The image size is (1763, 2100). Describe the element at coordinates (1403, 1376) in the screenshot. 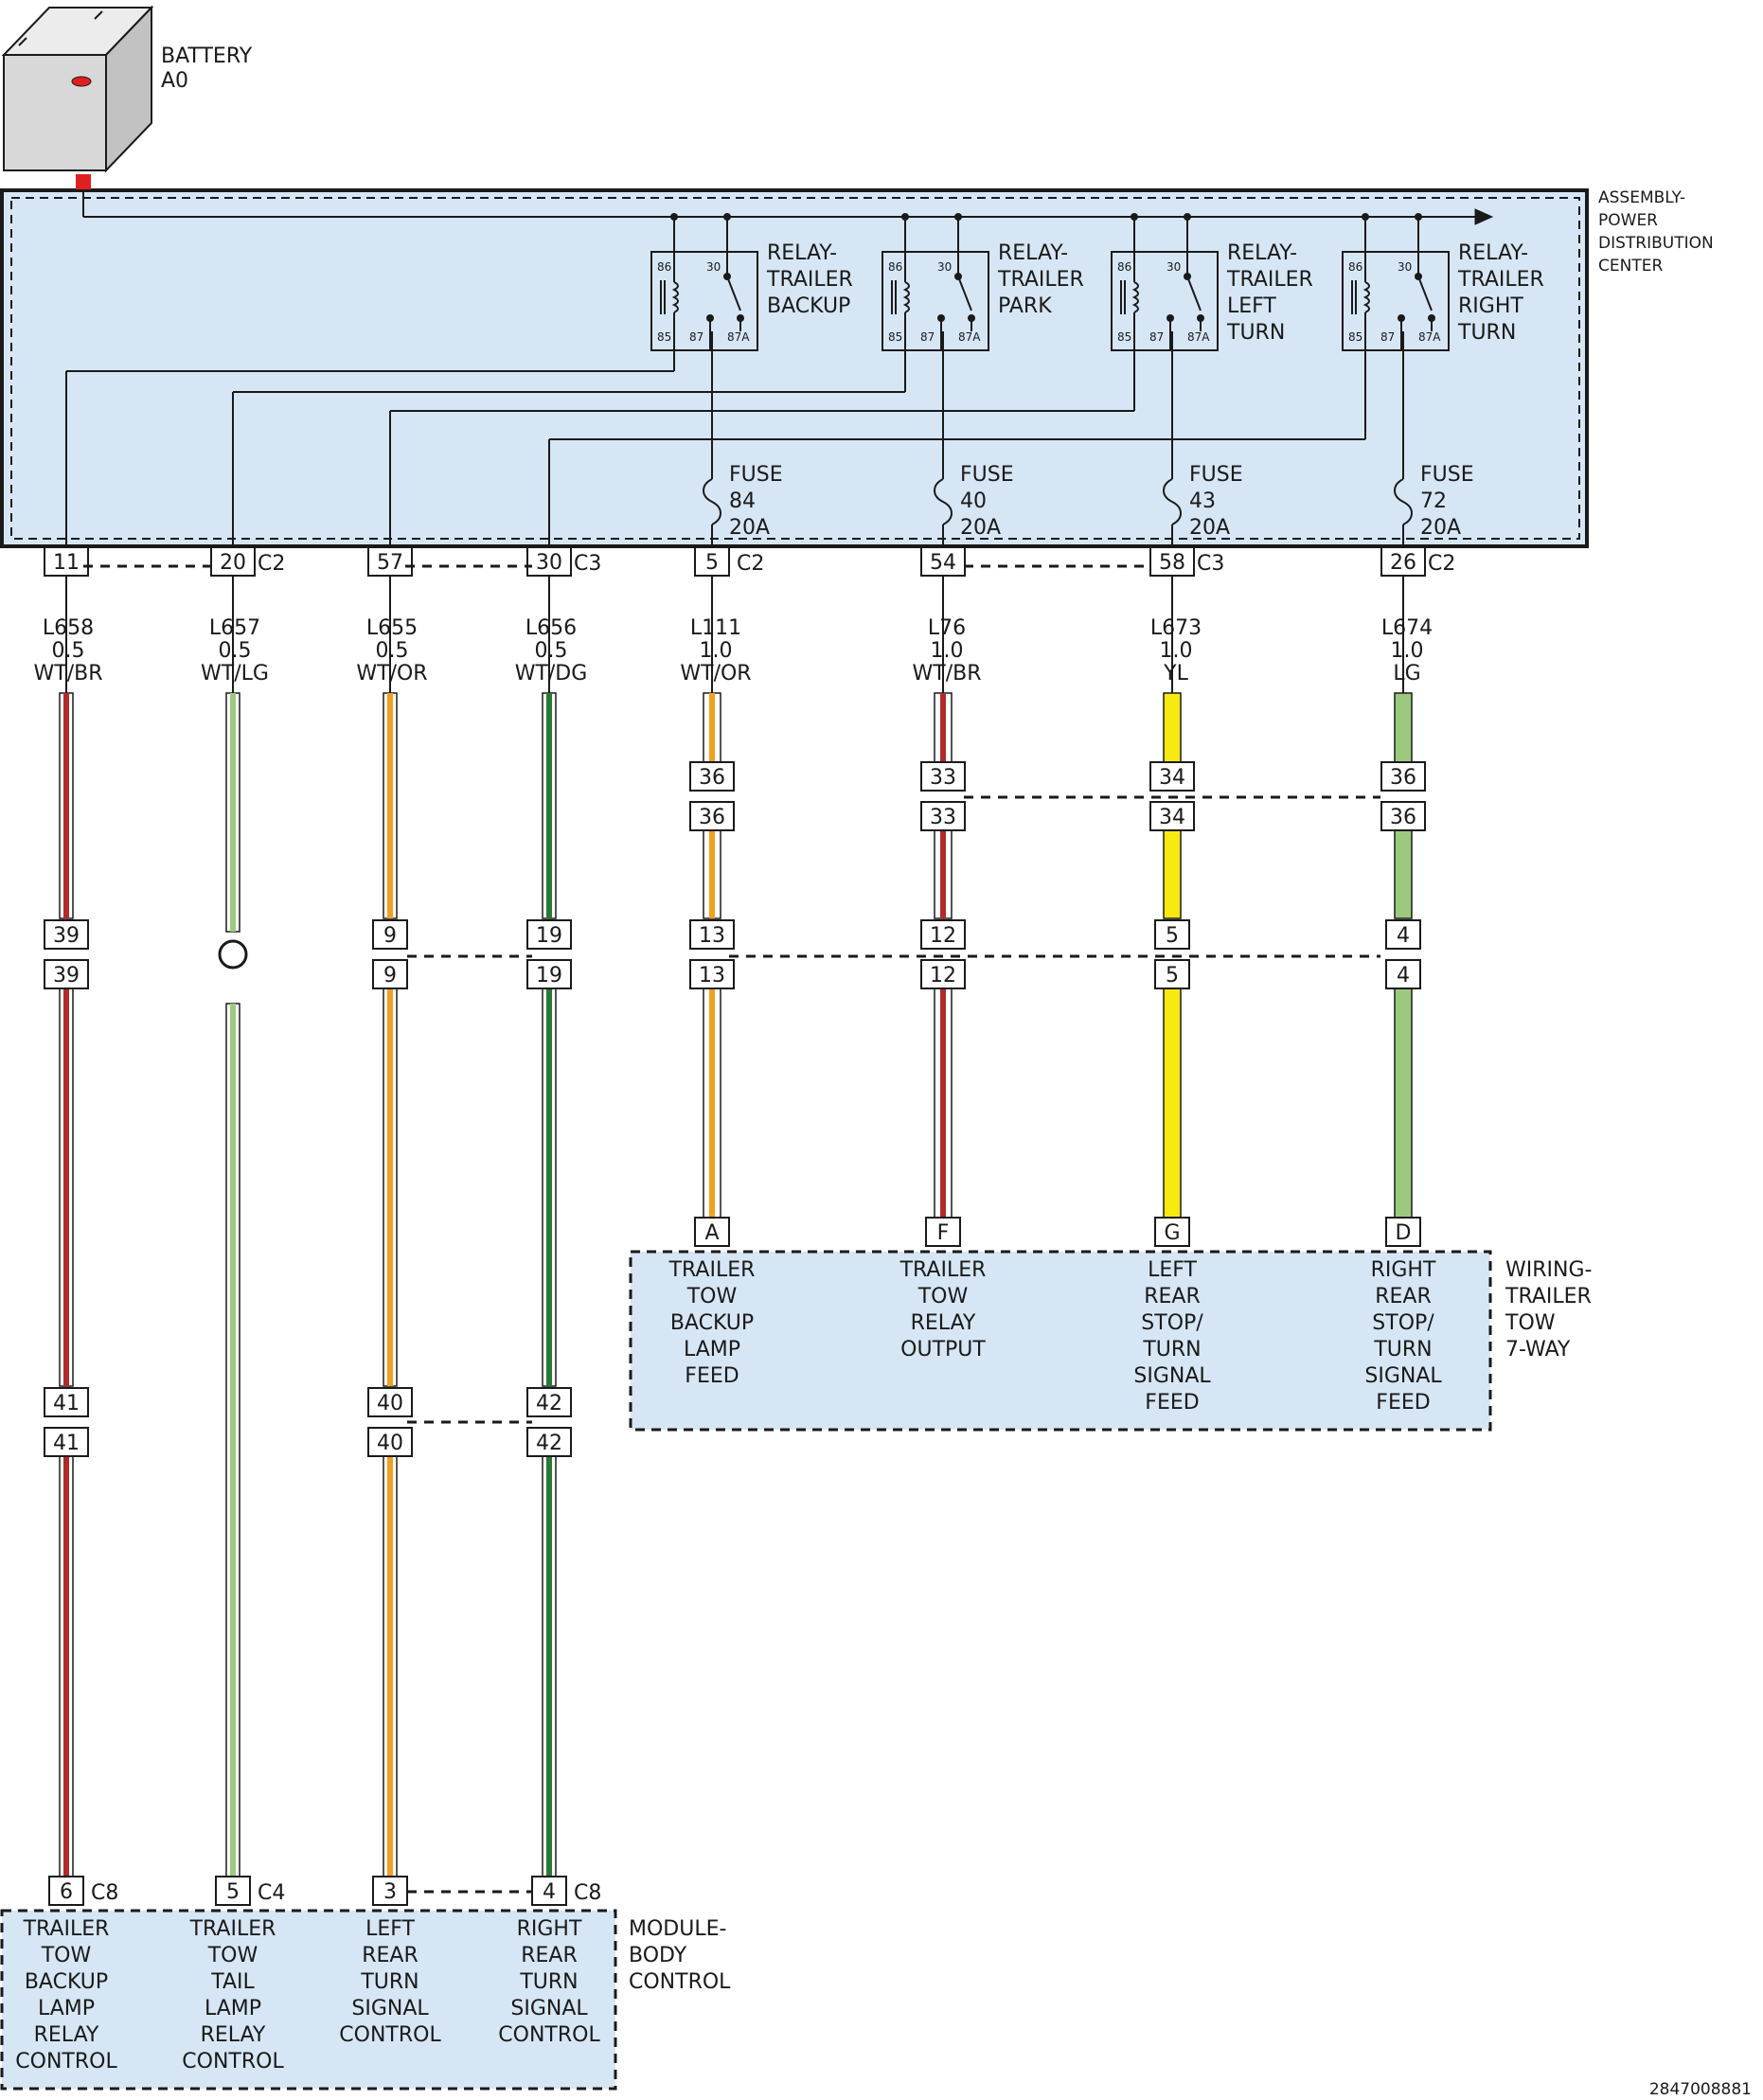

I see `trailer-pin-function: SIGNAL` at that location.